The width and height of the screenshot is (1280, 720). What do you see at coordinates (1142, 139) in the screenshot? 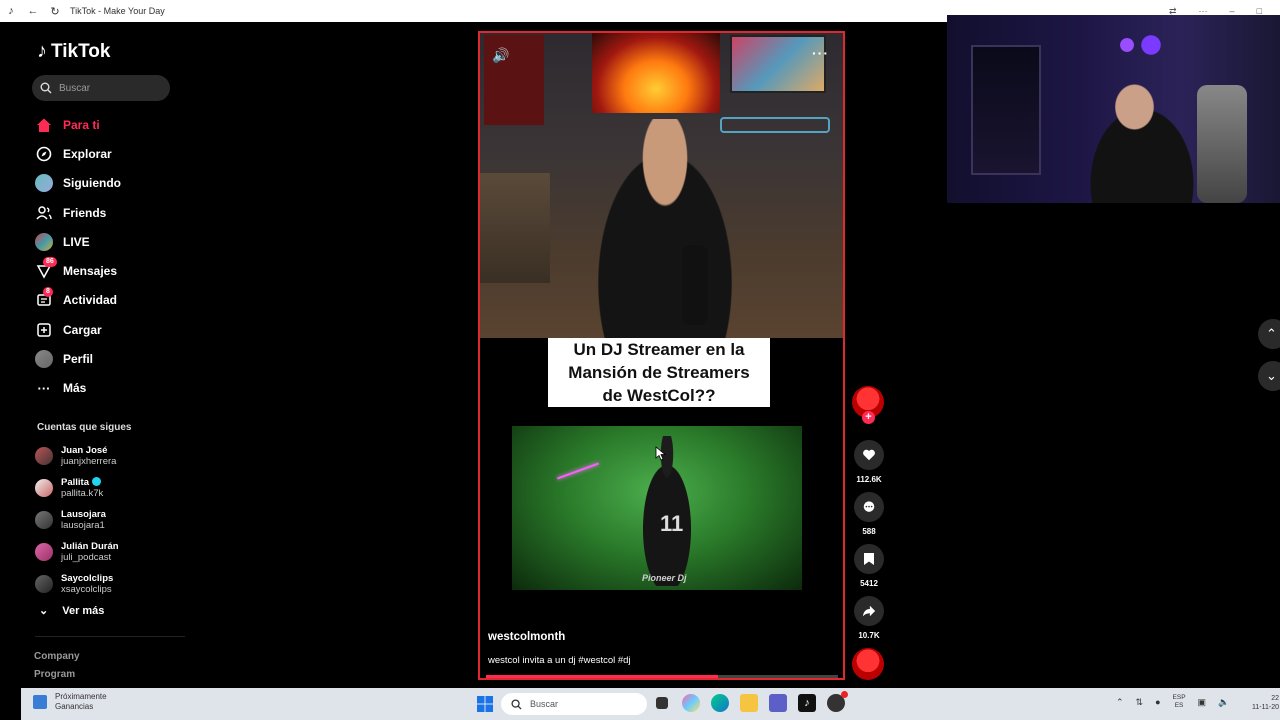
I see `viewer-figure` at bounding box center [1142, 139].